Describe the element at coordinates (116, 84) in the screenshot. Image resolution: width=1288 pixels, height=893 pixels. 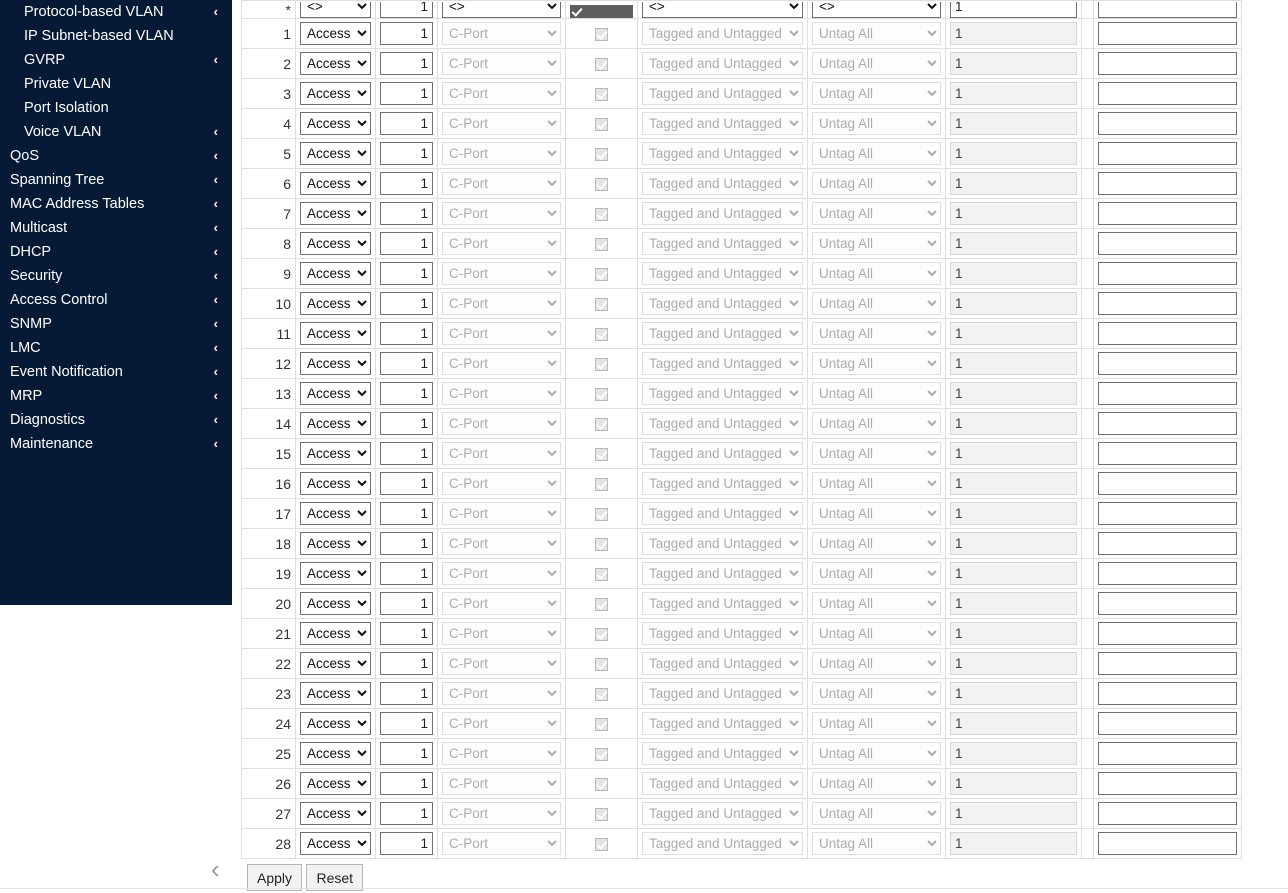
I see `sidebar-item-private-vlan: Private VLAN` at that location.